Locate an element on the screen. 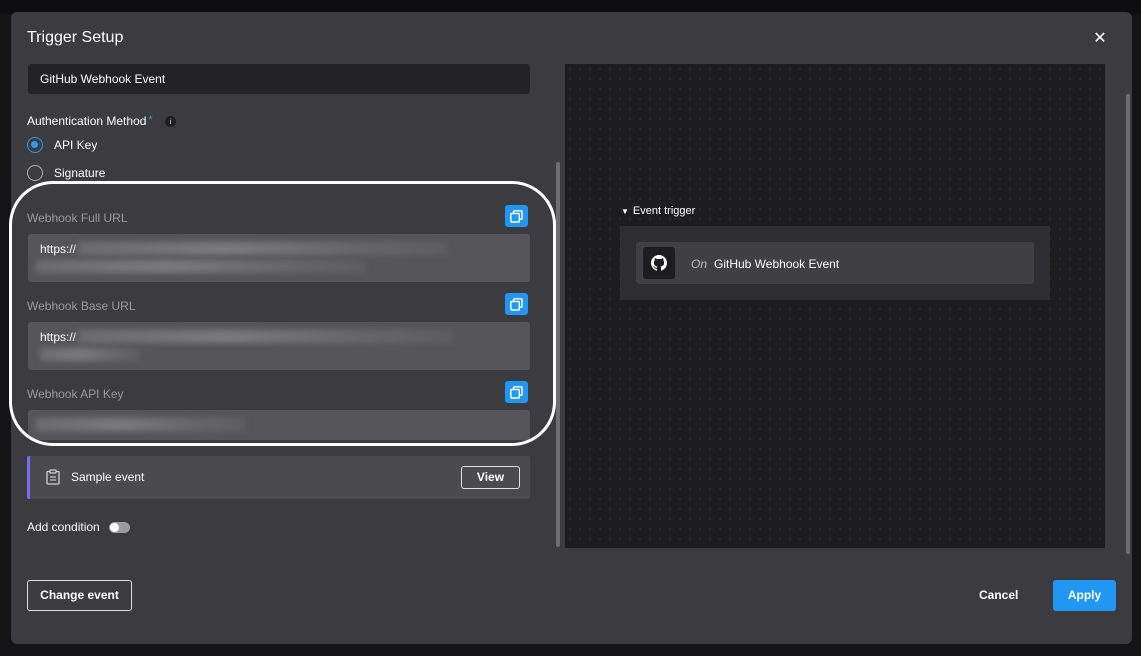 The image size is (1141, 656). add-condition-toggle is located at coordinates (119, 527).